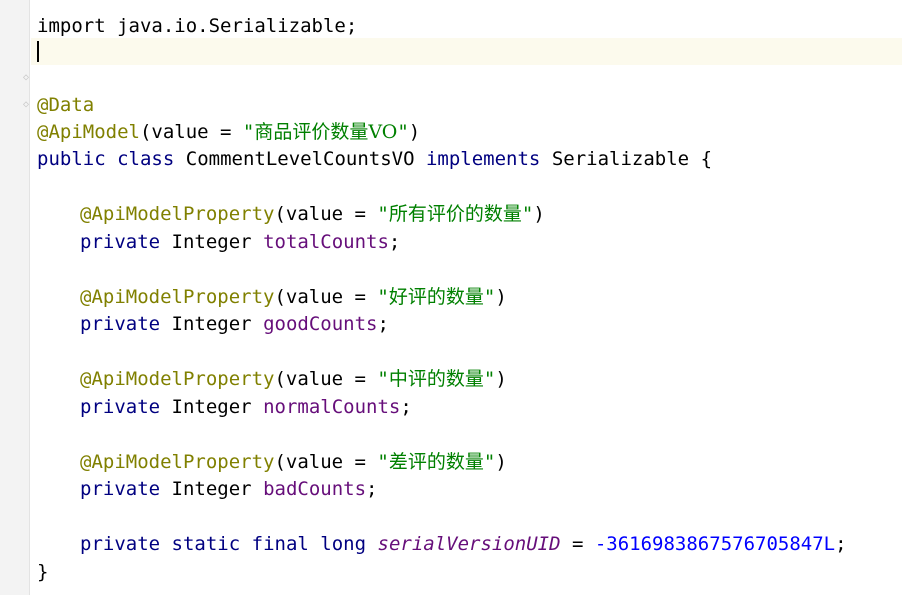  Describe the element at coordinates (43, 572) in the screenshot. I see `close-brace: }` at that location.